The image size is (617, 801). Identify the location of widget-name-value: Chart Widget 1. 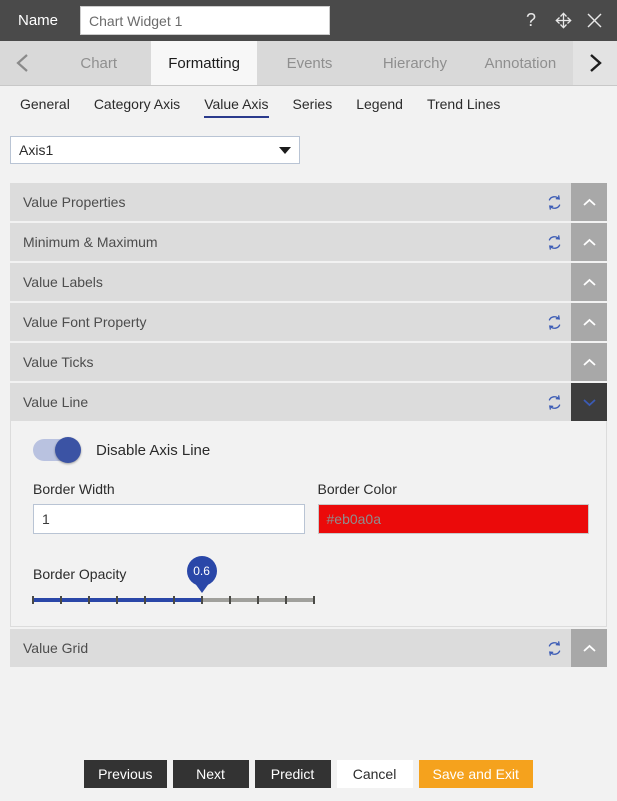
(136, 20).